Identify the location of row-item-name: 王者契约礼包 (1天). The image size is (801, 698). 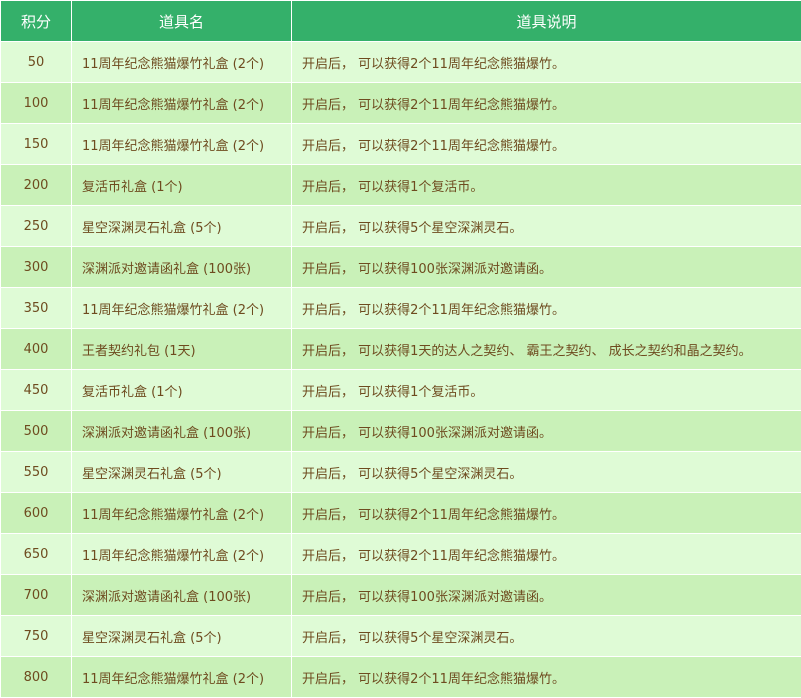
(182, 349).